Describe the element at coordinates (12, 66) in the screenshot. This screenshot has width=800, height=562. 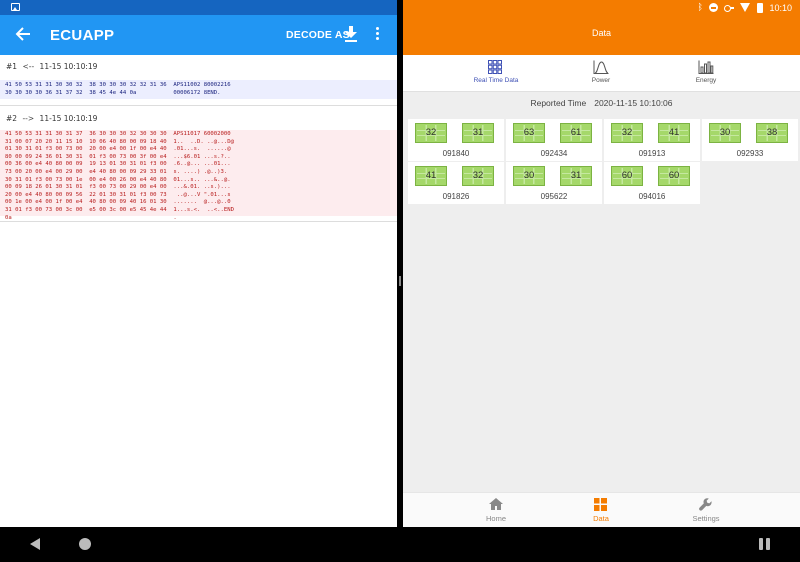
I see `message-index: #1` at that location.